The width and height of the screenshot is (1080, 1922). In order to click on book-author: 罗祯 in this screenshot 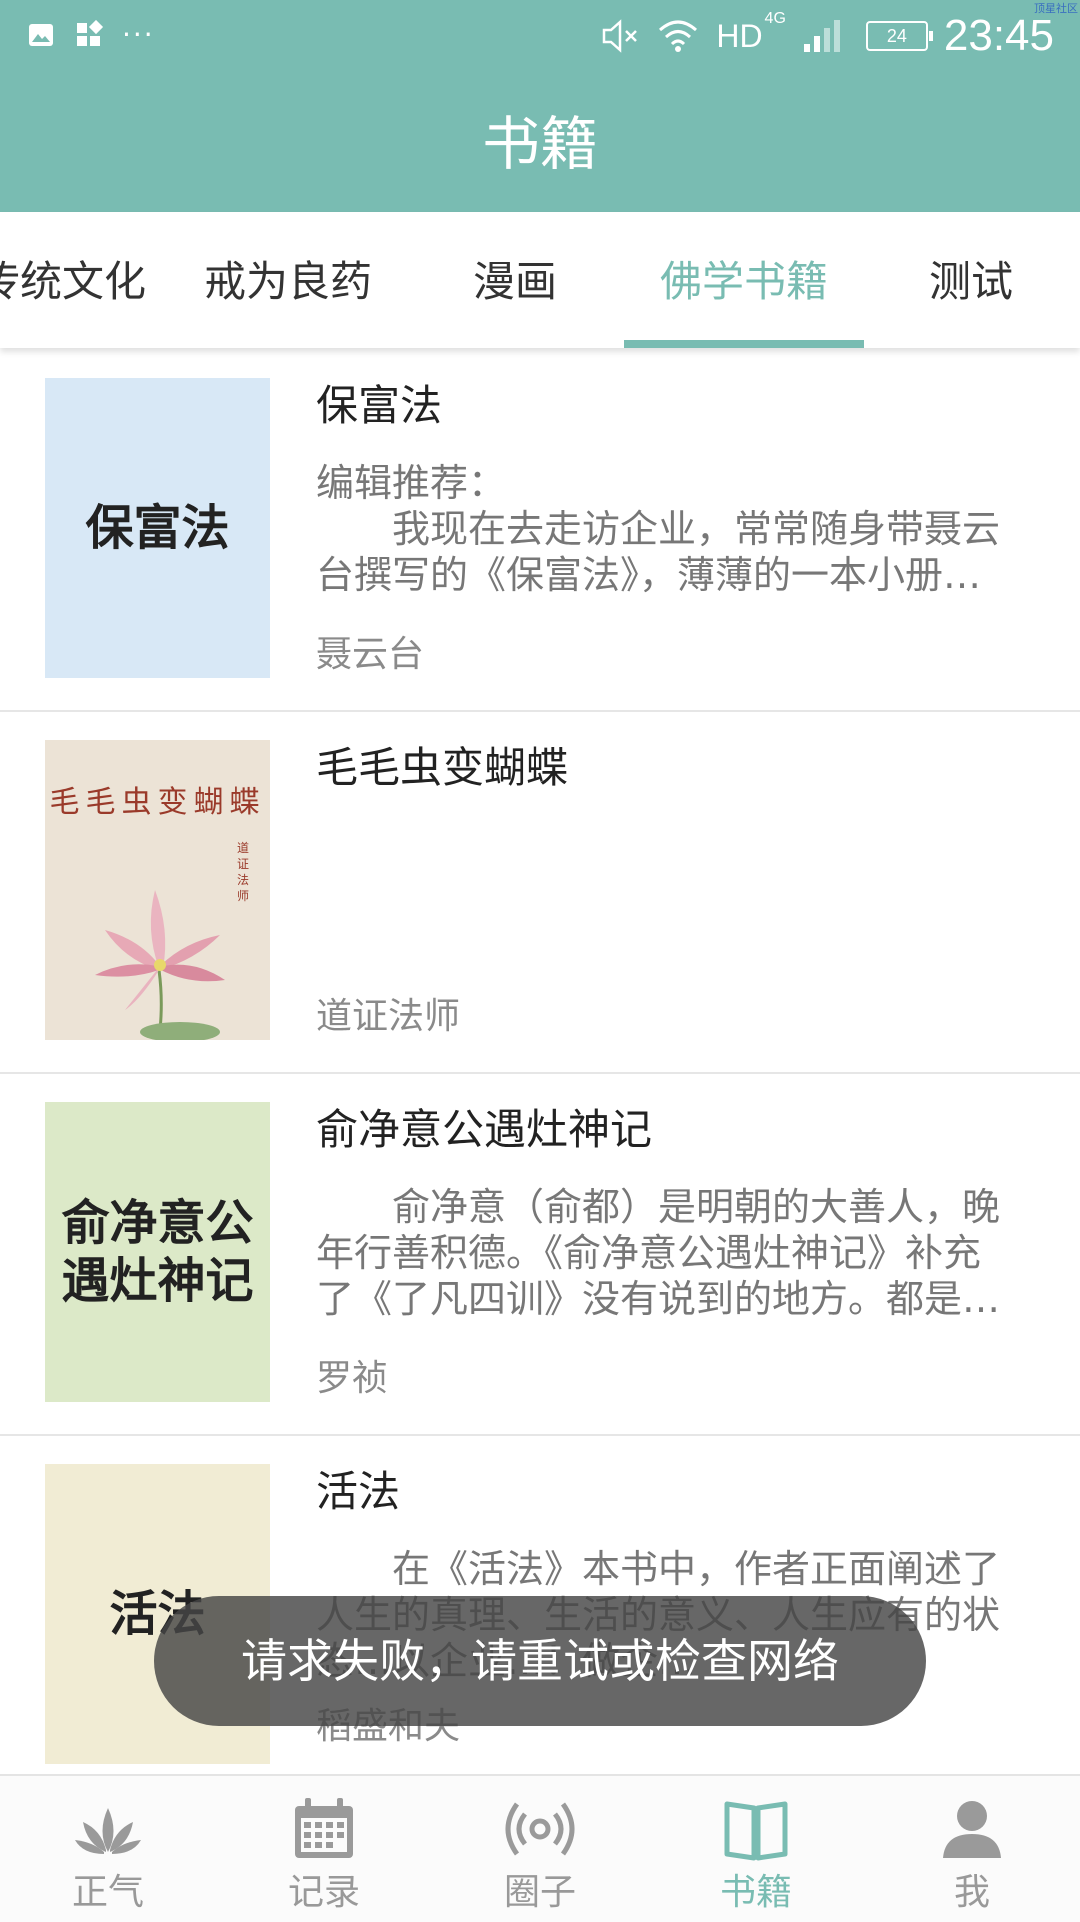, I will do `click(352, 1378)`.